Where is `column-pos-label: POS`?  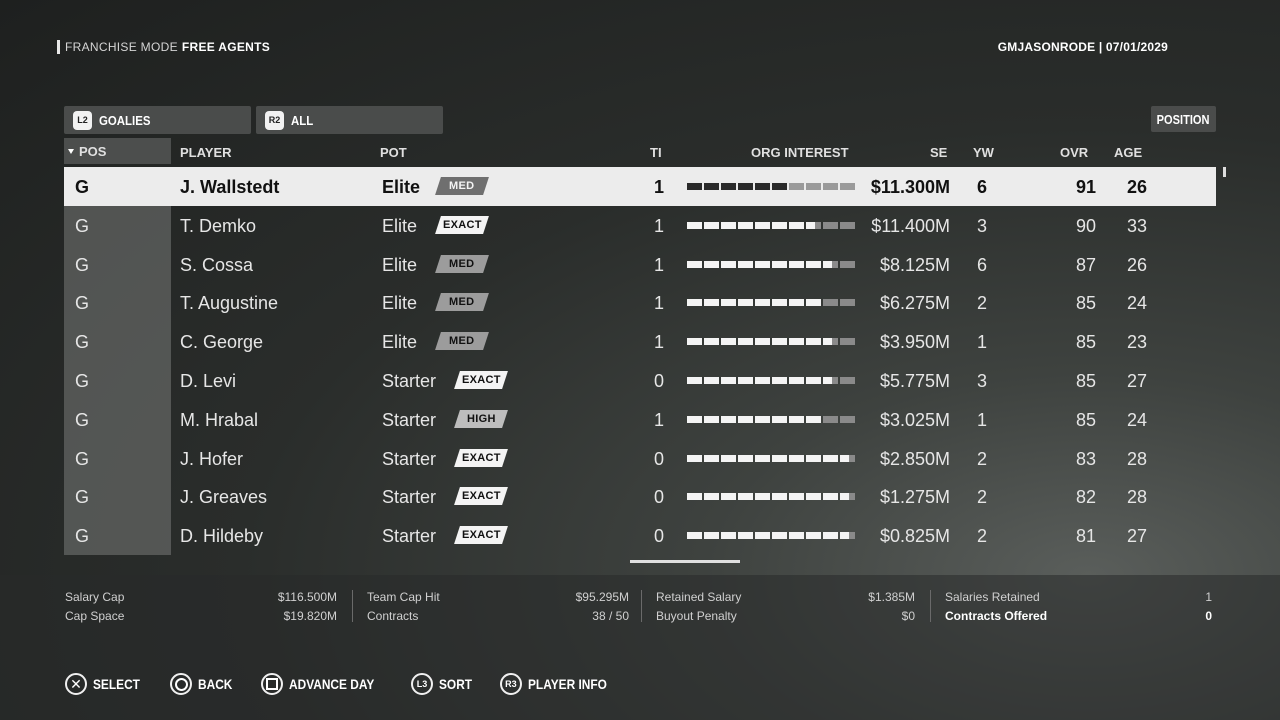
column-pos-label: POS is located at coordinates (93, 151).